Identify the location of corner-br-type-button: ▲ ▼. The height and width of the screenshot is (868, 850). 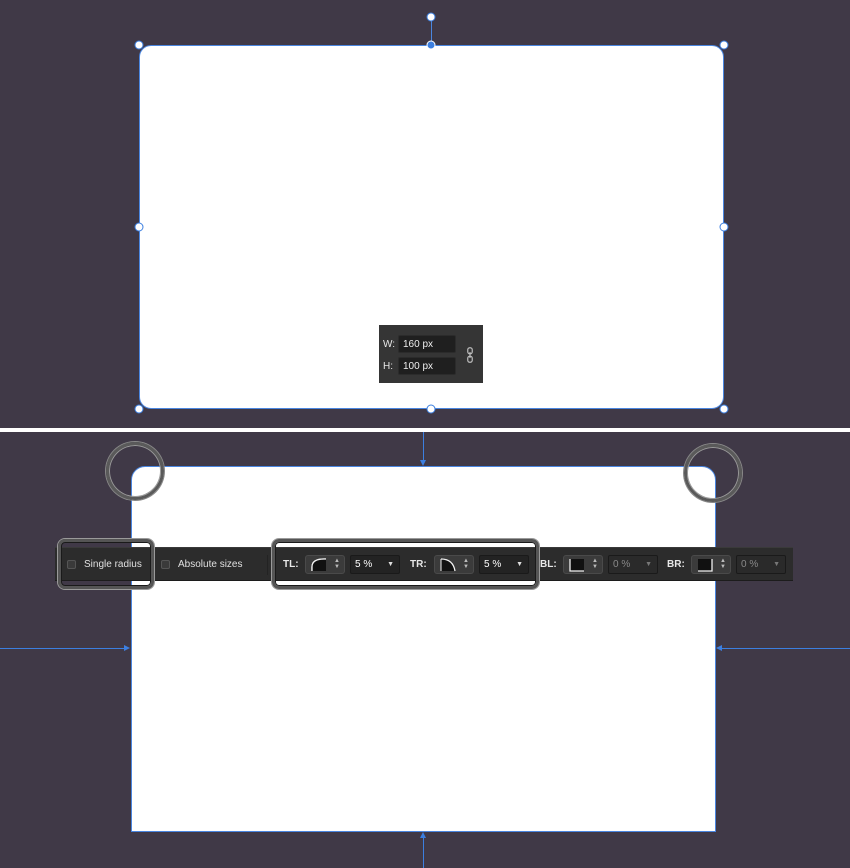
(711, 564).